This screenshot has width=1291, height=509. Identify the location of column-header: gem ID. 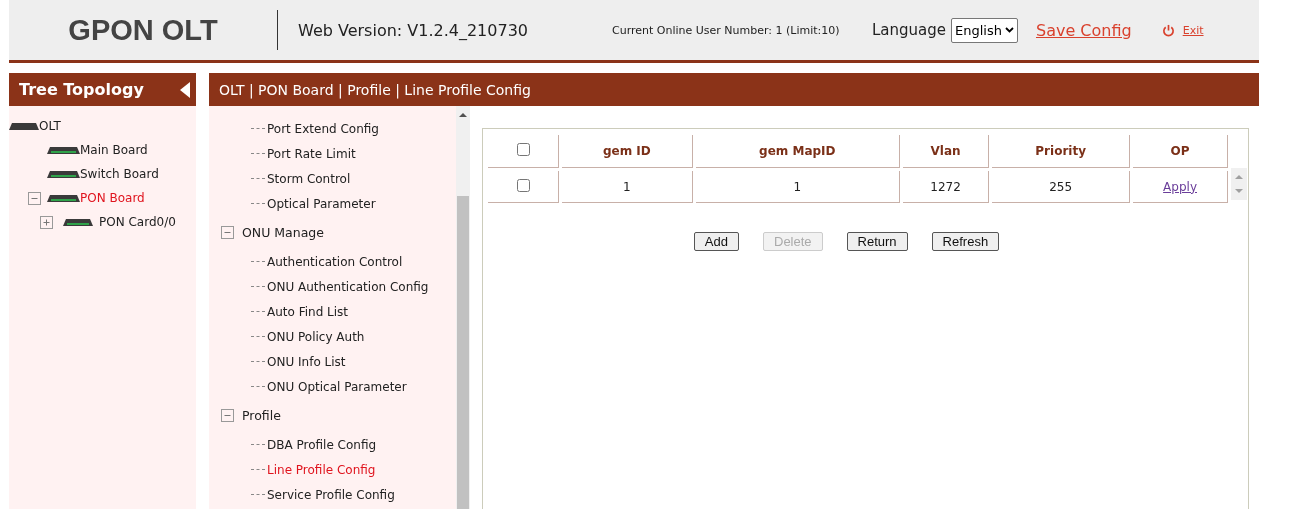
(627, 151).